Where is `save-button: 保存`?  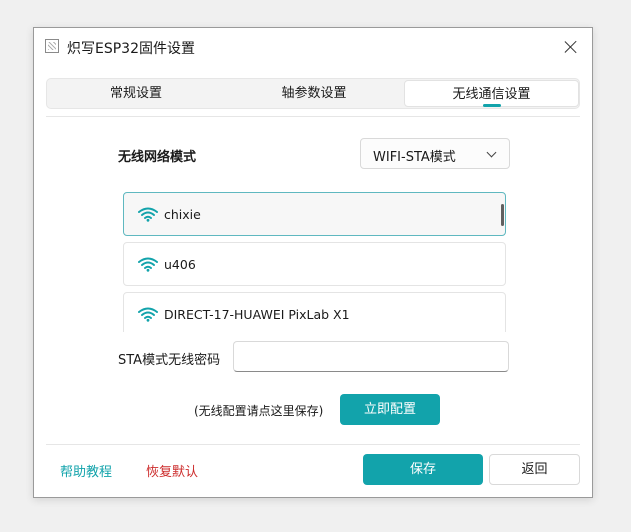 save-button: 保存 is located at coordinates (423, 469).